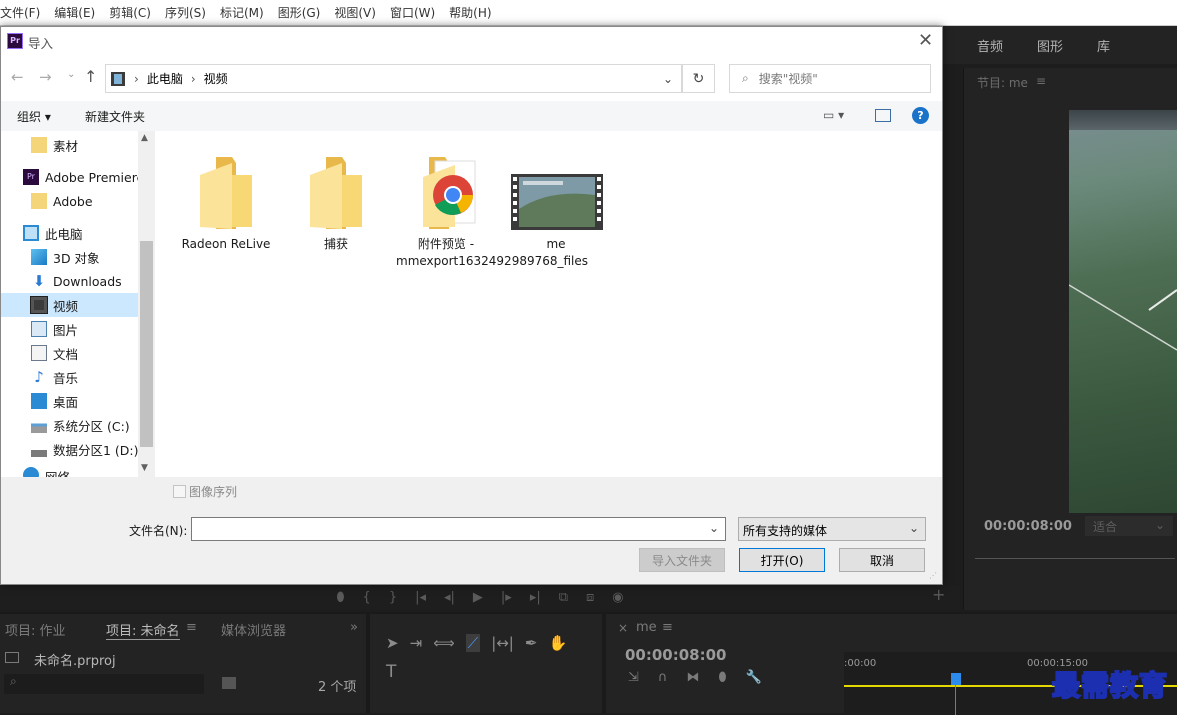 The image size is (1177, 715). I want to click on sidebar-item-videos: 视频, so click(69, 305).